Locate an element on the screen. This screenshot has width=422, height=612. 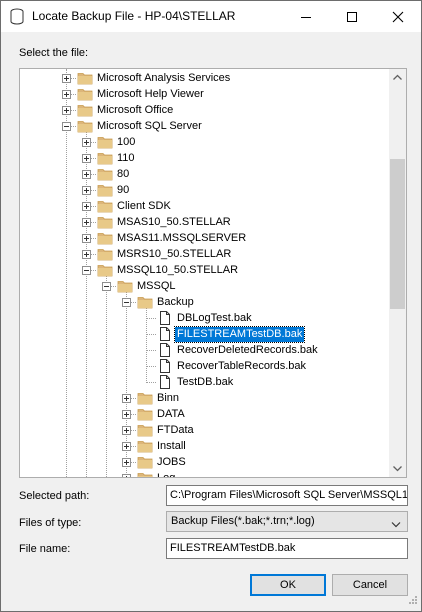
minimize-button is located at coordinates (306, 16).